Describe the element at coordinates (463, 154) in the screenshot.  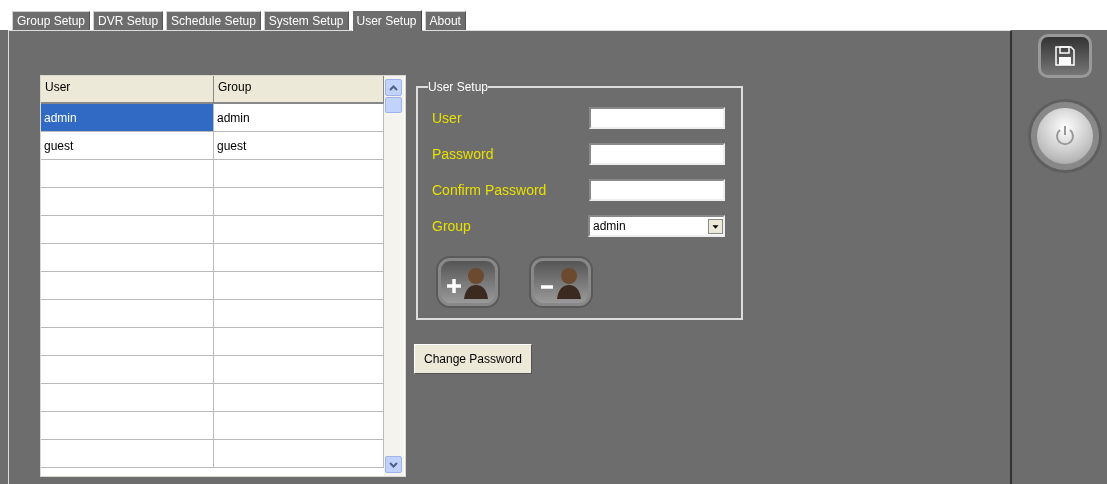
I see `field-label: Password` at that location.